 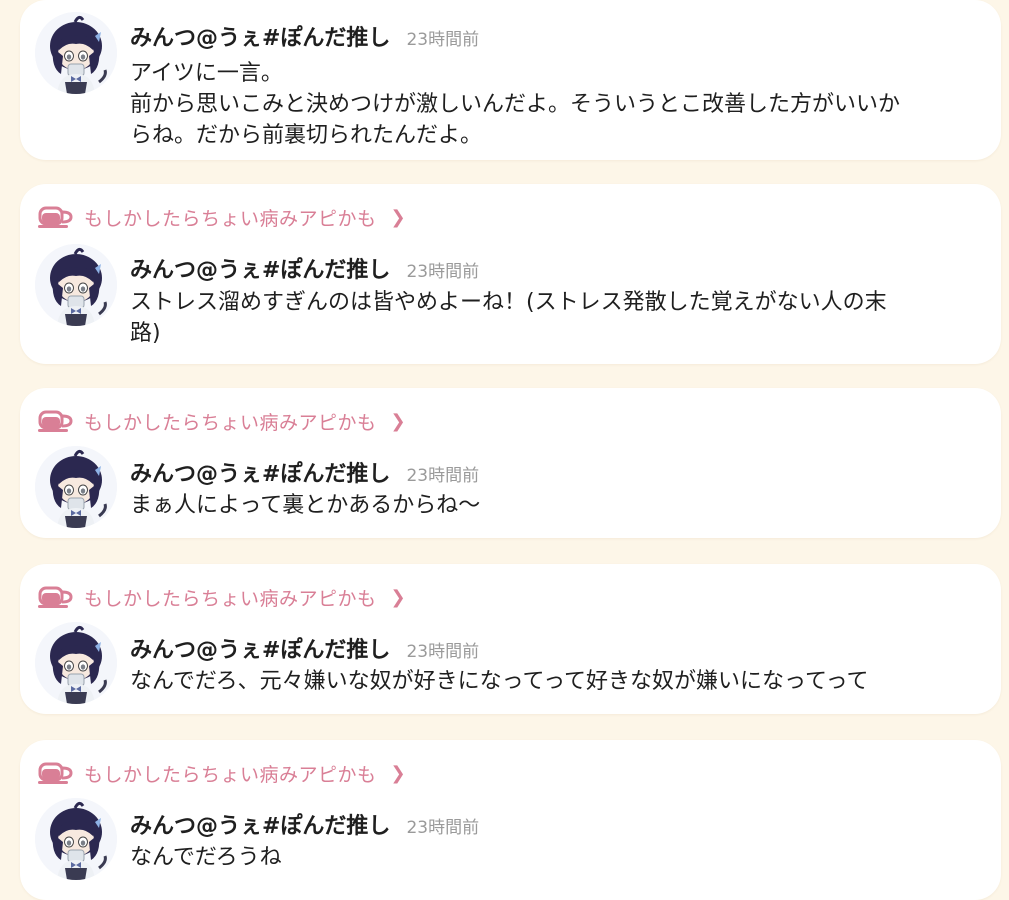 What do you see at coordinates (499, 681) in the screenshot?
I see `post-text: なんでだろ、元々嫌いな奴が好きになってって好きな奴が嫌いになってって` at bounding box center [499, 681].